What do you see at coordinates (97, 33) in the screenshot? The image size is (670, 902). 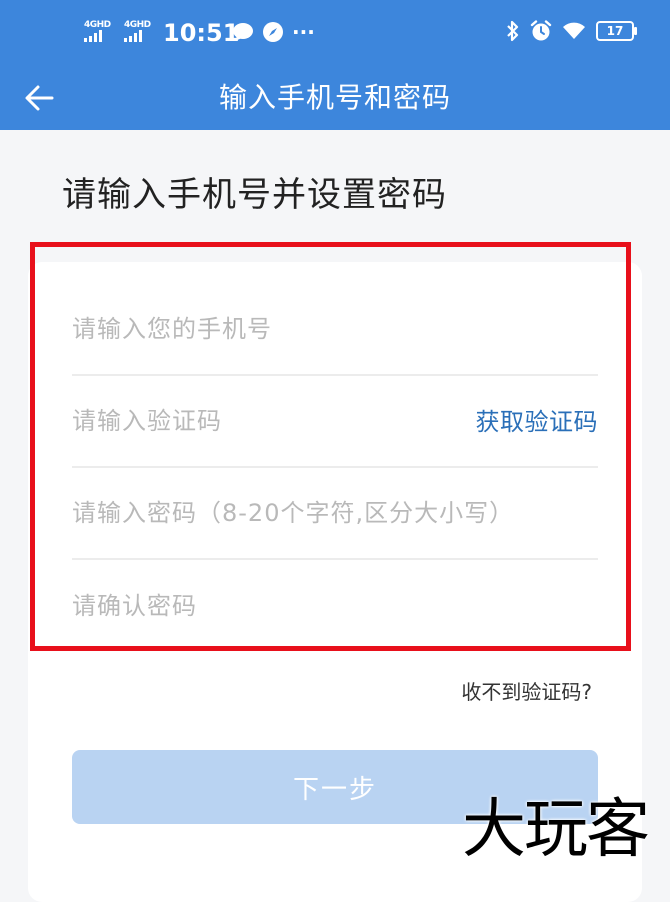 I see `signal-icon: 4GHD` at bounding box center [97, 33].